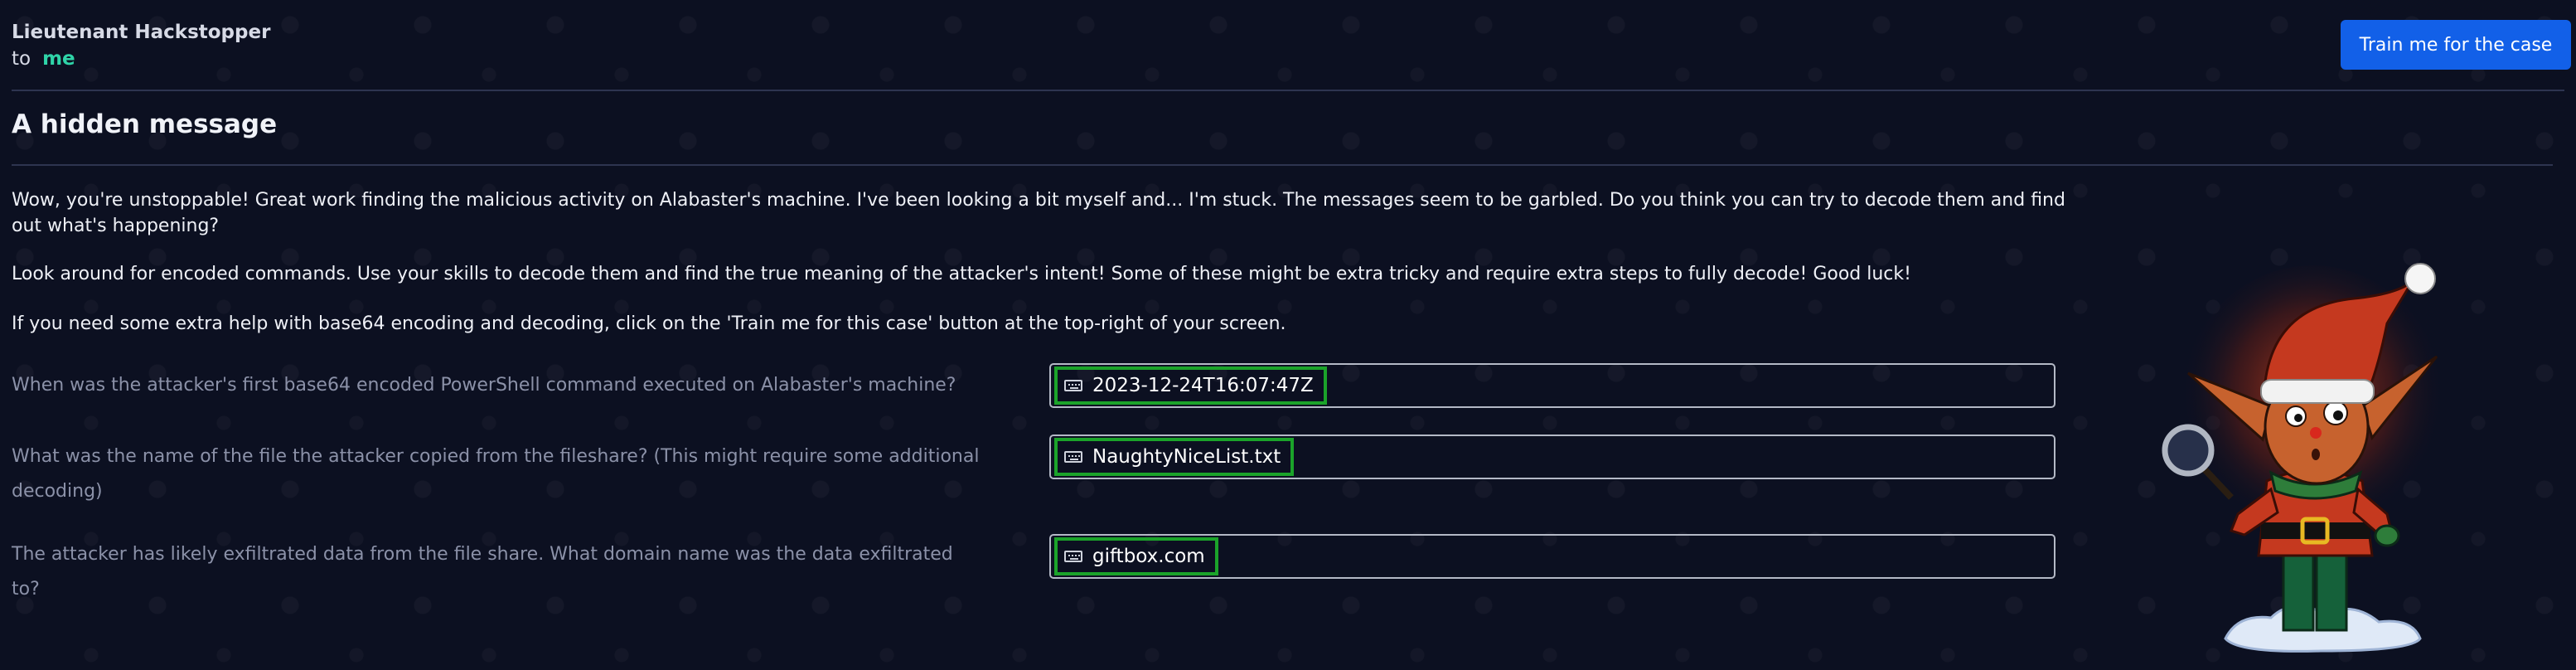 The width and height of the screenshot is (2576, 670). I want to click on answer-value: NaughtyNiceList.txt, so click(1174, 457).